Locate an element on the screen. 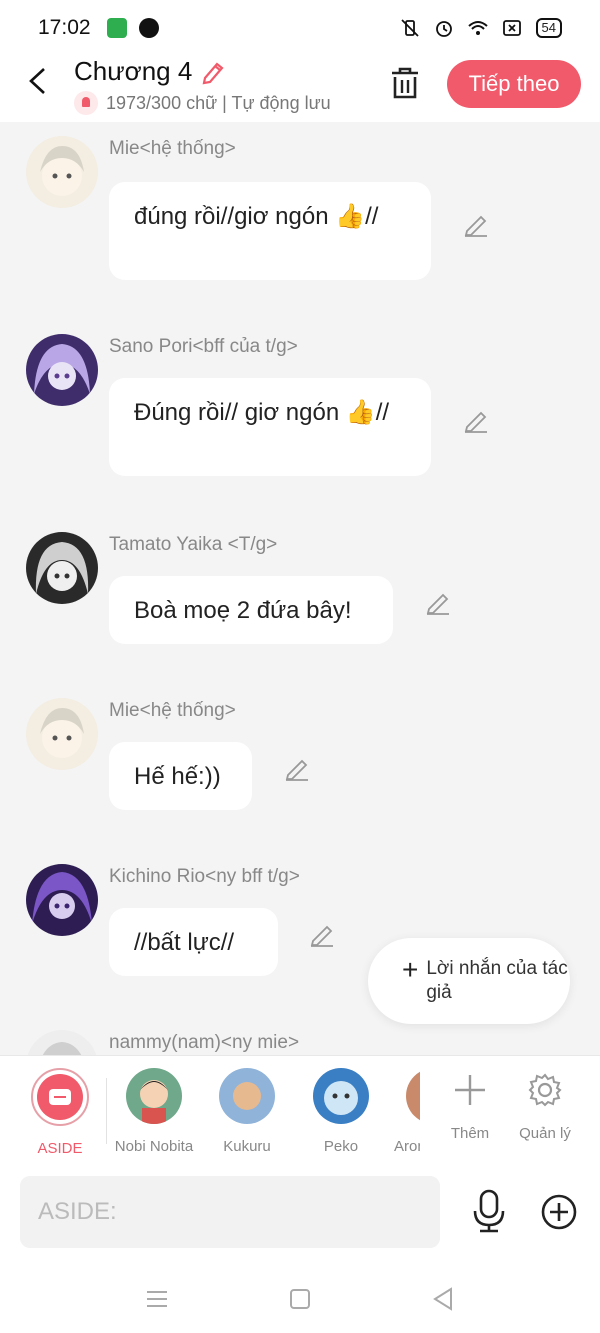 Image resolution: width=600 pixels, height=1333 pixels. back-icon is located at coordinates (38, 81).